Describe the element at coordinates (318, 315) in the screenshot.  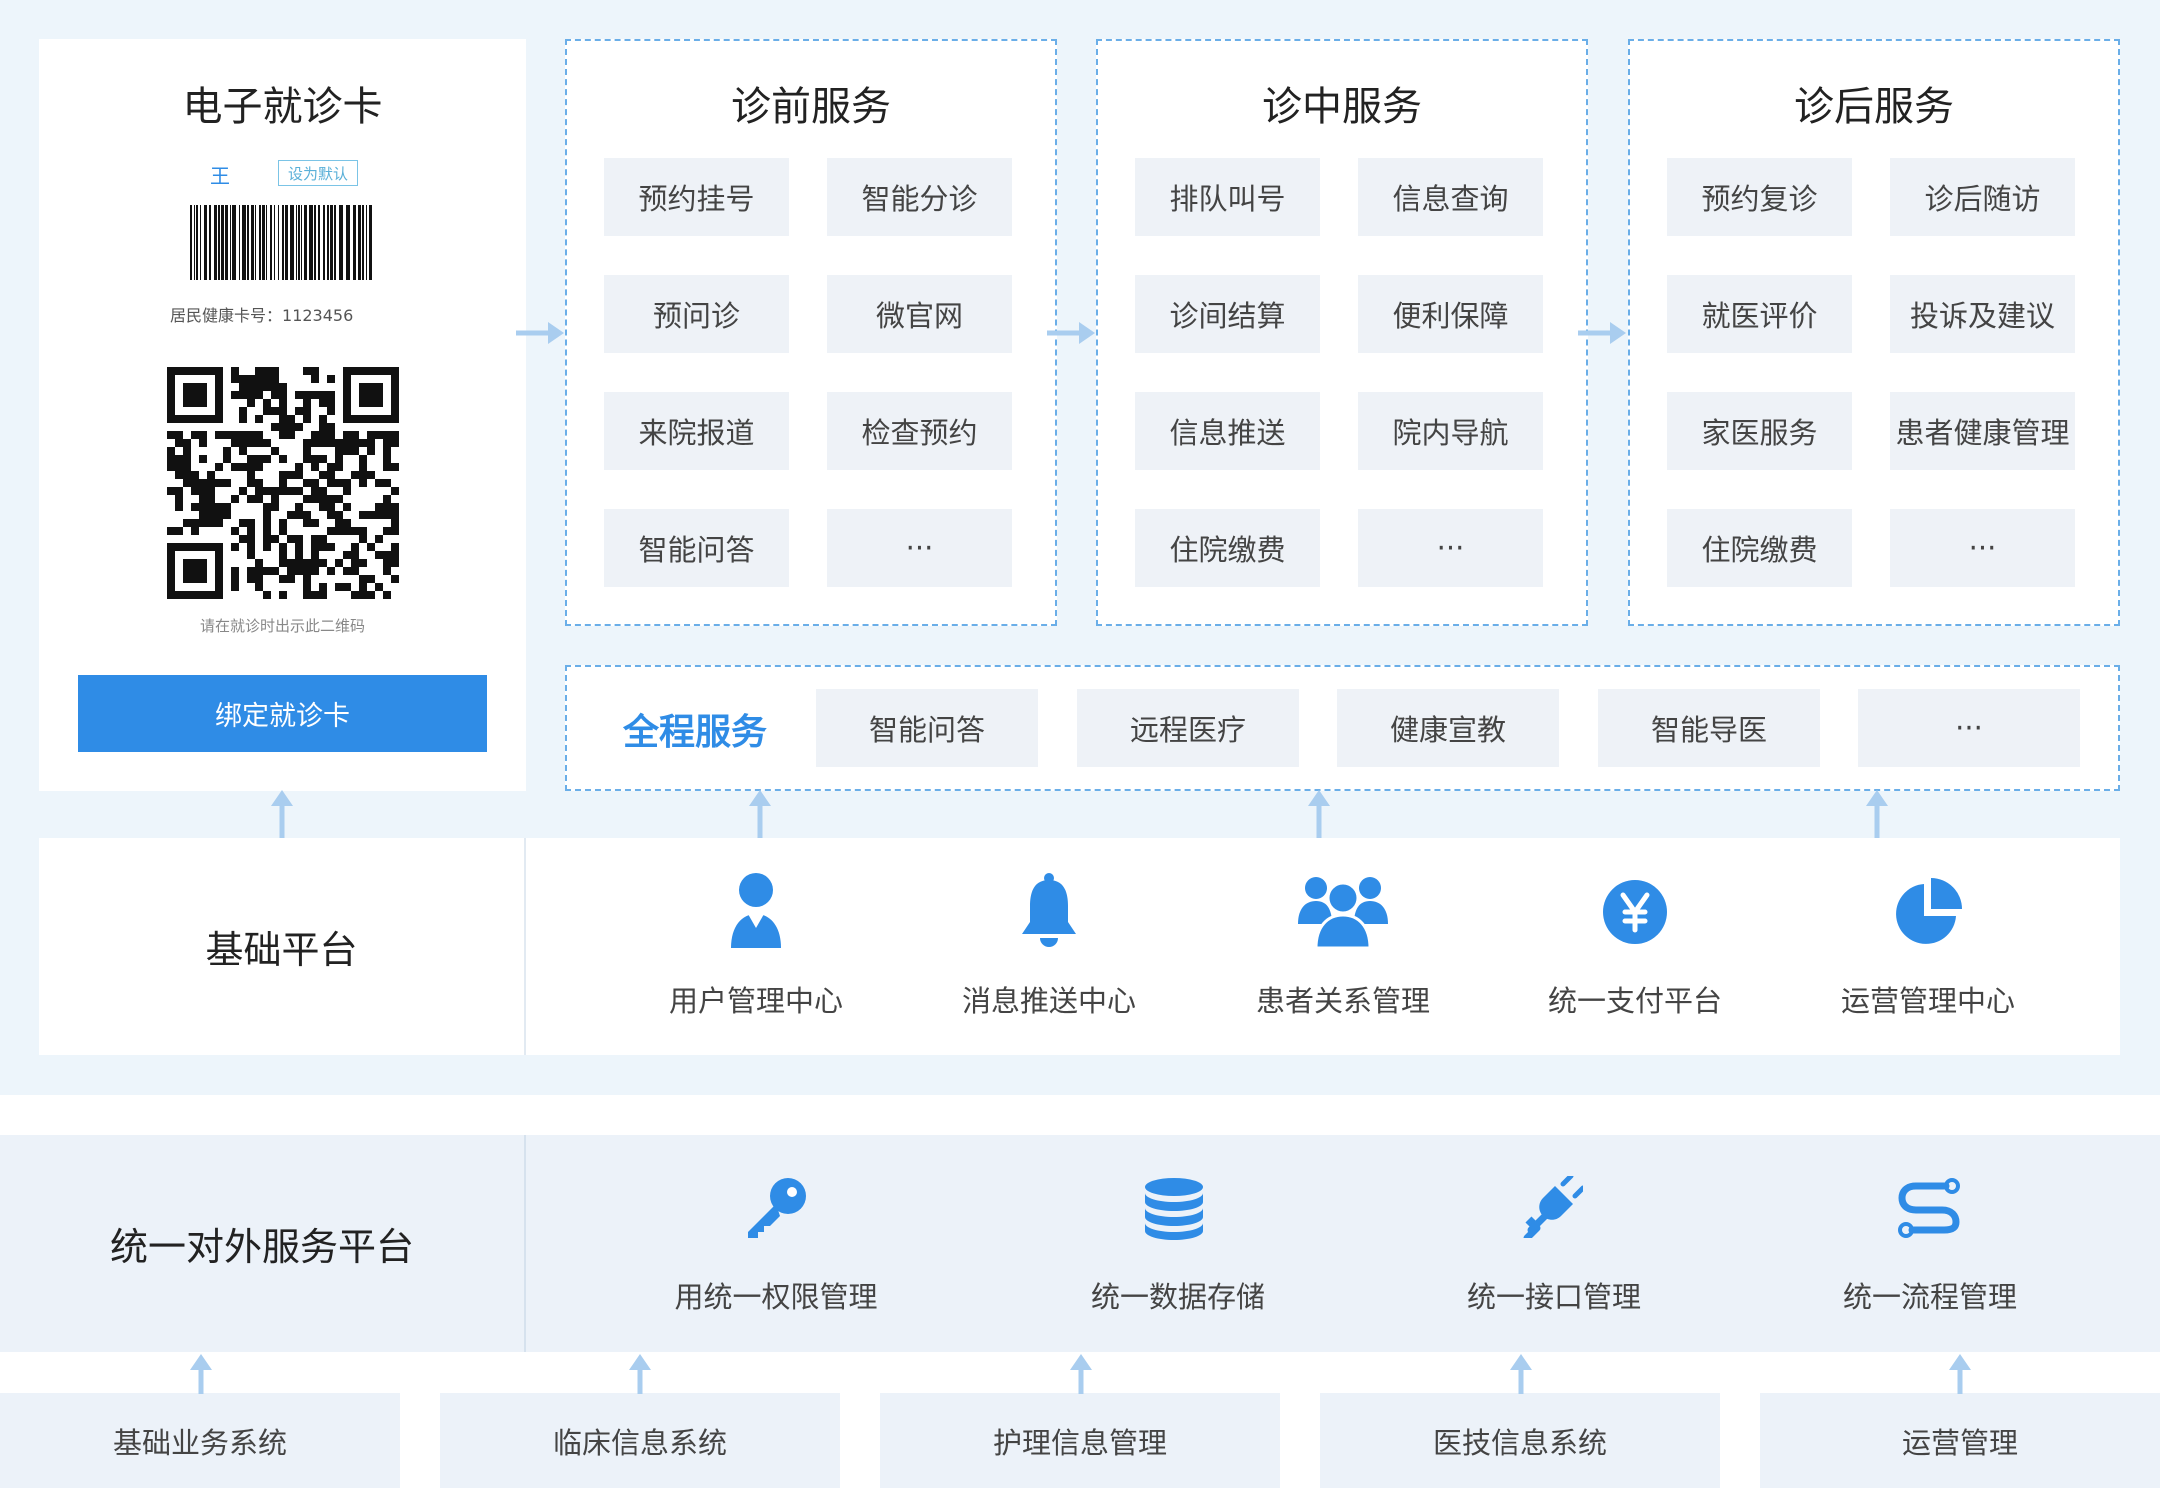
I see `card-number-value: 1123456` at that location.